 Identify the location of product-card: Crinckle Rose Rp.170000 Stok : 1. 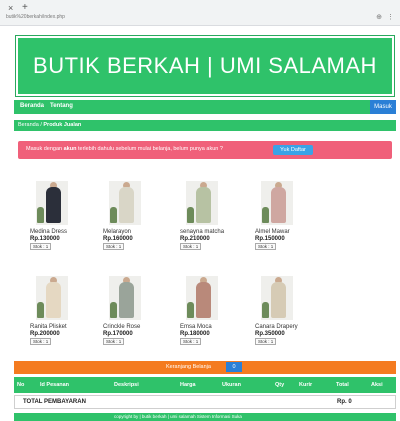
(138, 321).